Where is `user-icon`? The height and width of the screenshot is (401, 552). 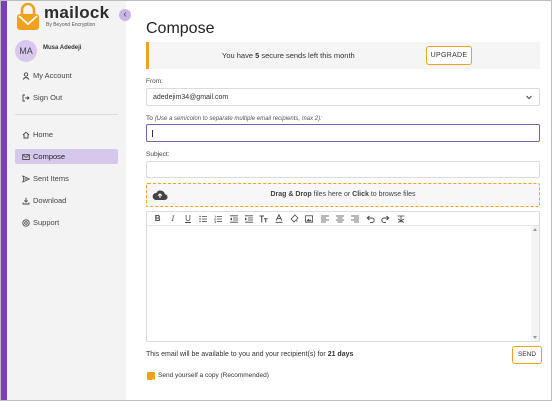 user-icon is located at coordinates (25, 75).